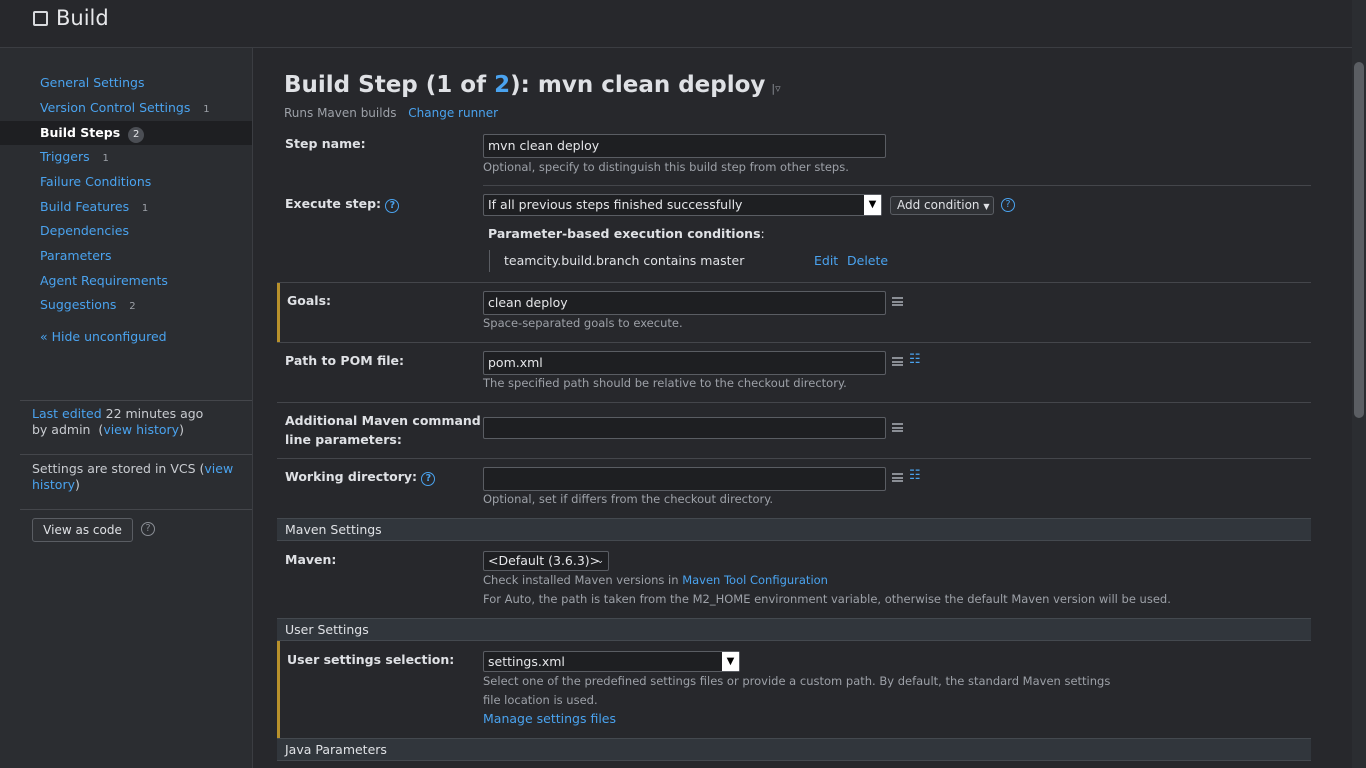 The height and width of the screenshot is (768, 1366). Describe the element at coordinates (141, 429) in the screenshot. I see `view-history-link: view history` at that location.